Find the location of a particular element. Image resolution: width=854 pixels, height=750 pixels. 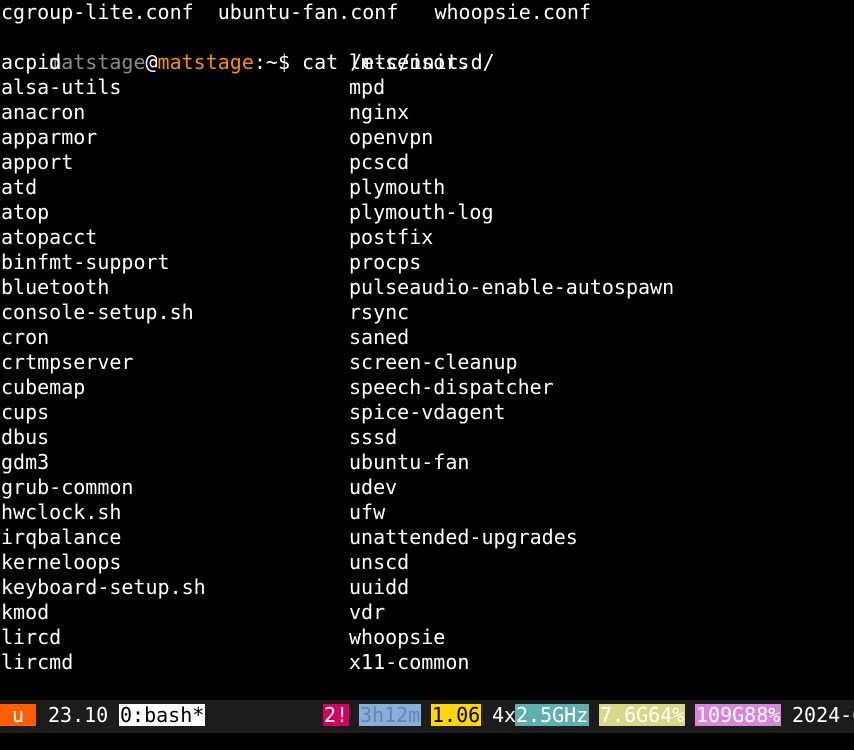

listing-entry-right: ufw is located at coordinates (367, 512).